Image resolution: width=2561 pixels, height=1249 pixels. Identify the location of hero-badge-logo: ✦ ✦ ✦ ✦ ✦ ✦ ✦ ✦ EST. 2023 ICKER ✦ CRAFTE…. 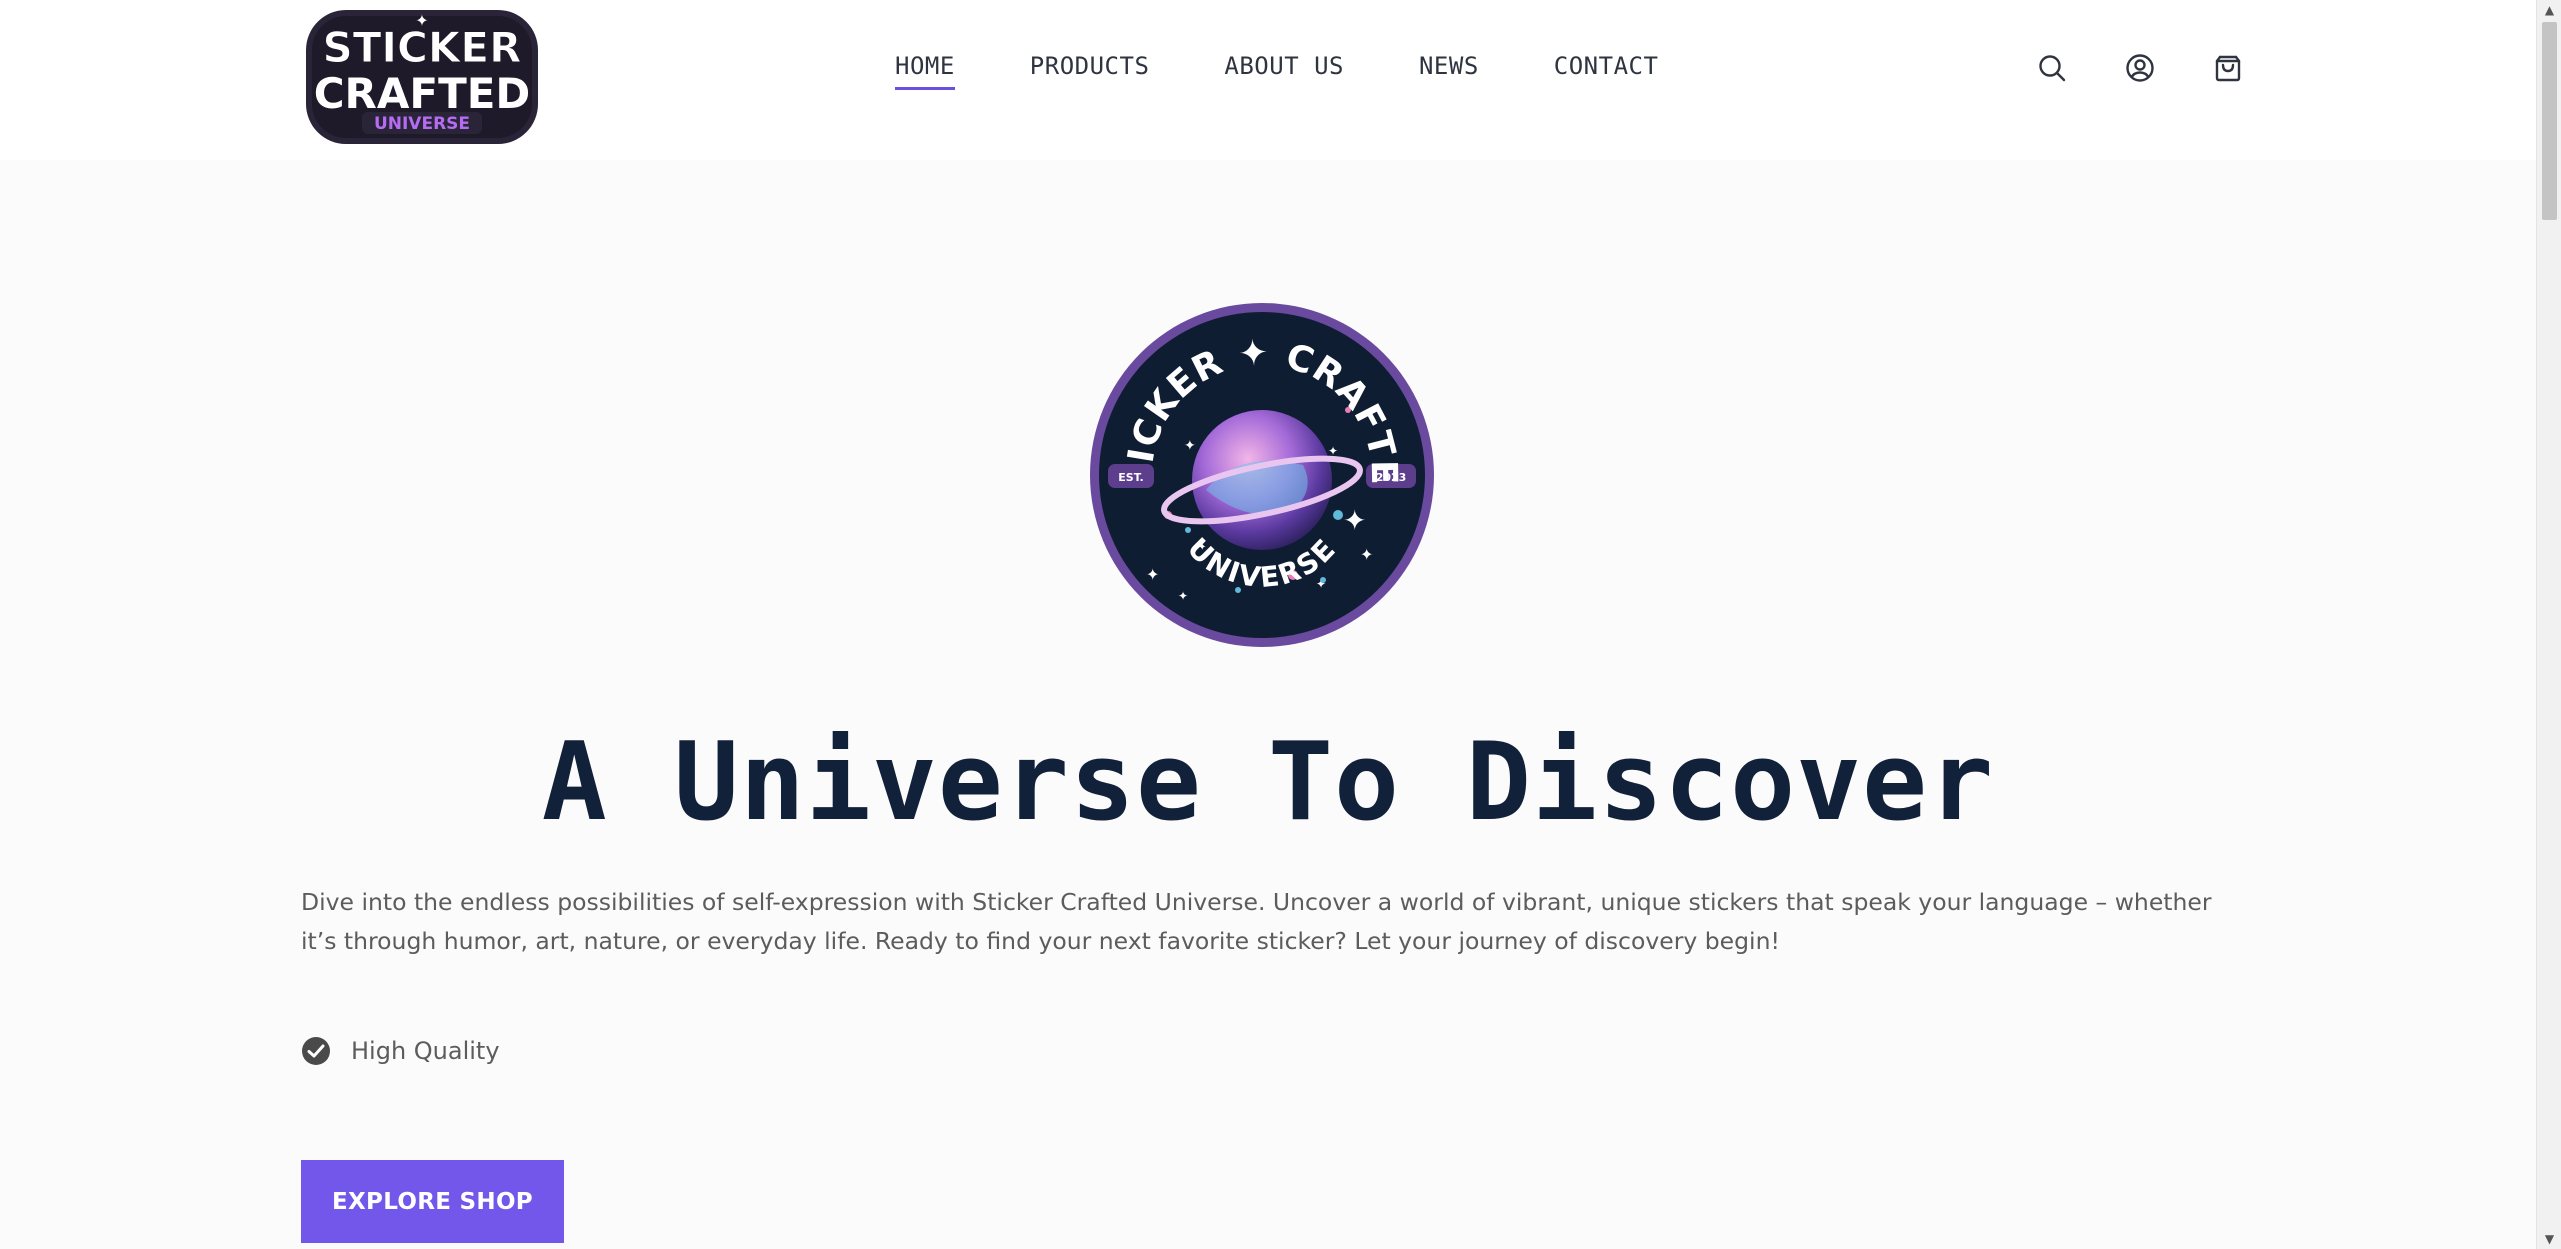
(1261, 473).